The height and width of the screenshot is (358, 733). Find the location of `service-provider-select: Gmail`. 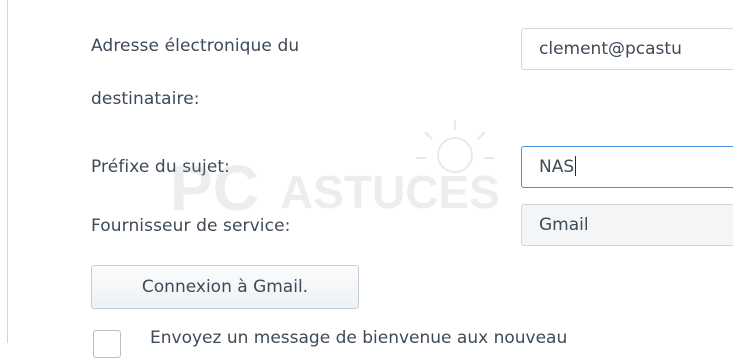

service-provider-select: Gmail is located at coordinates (627, 225).